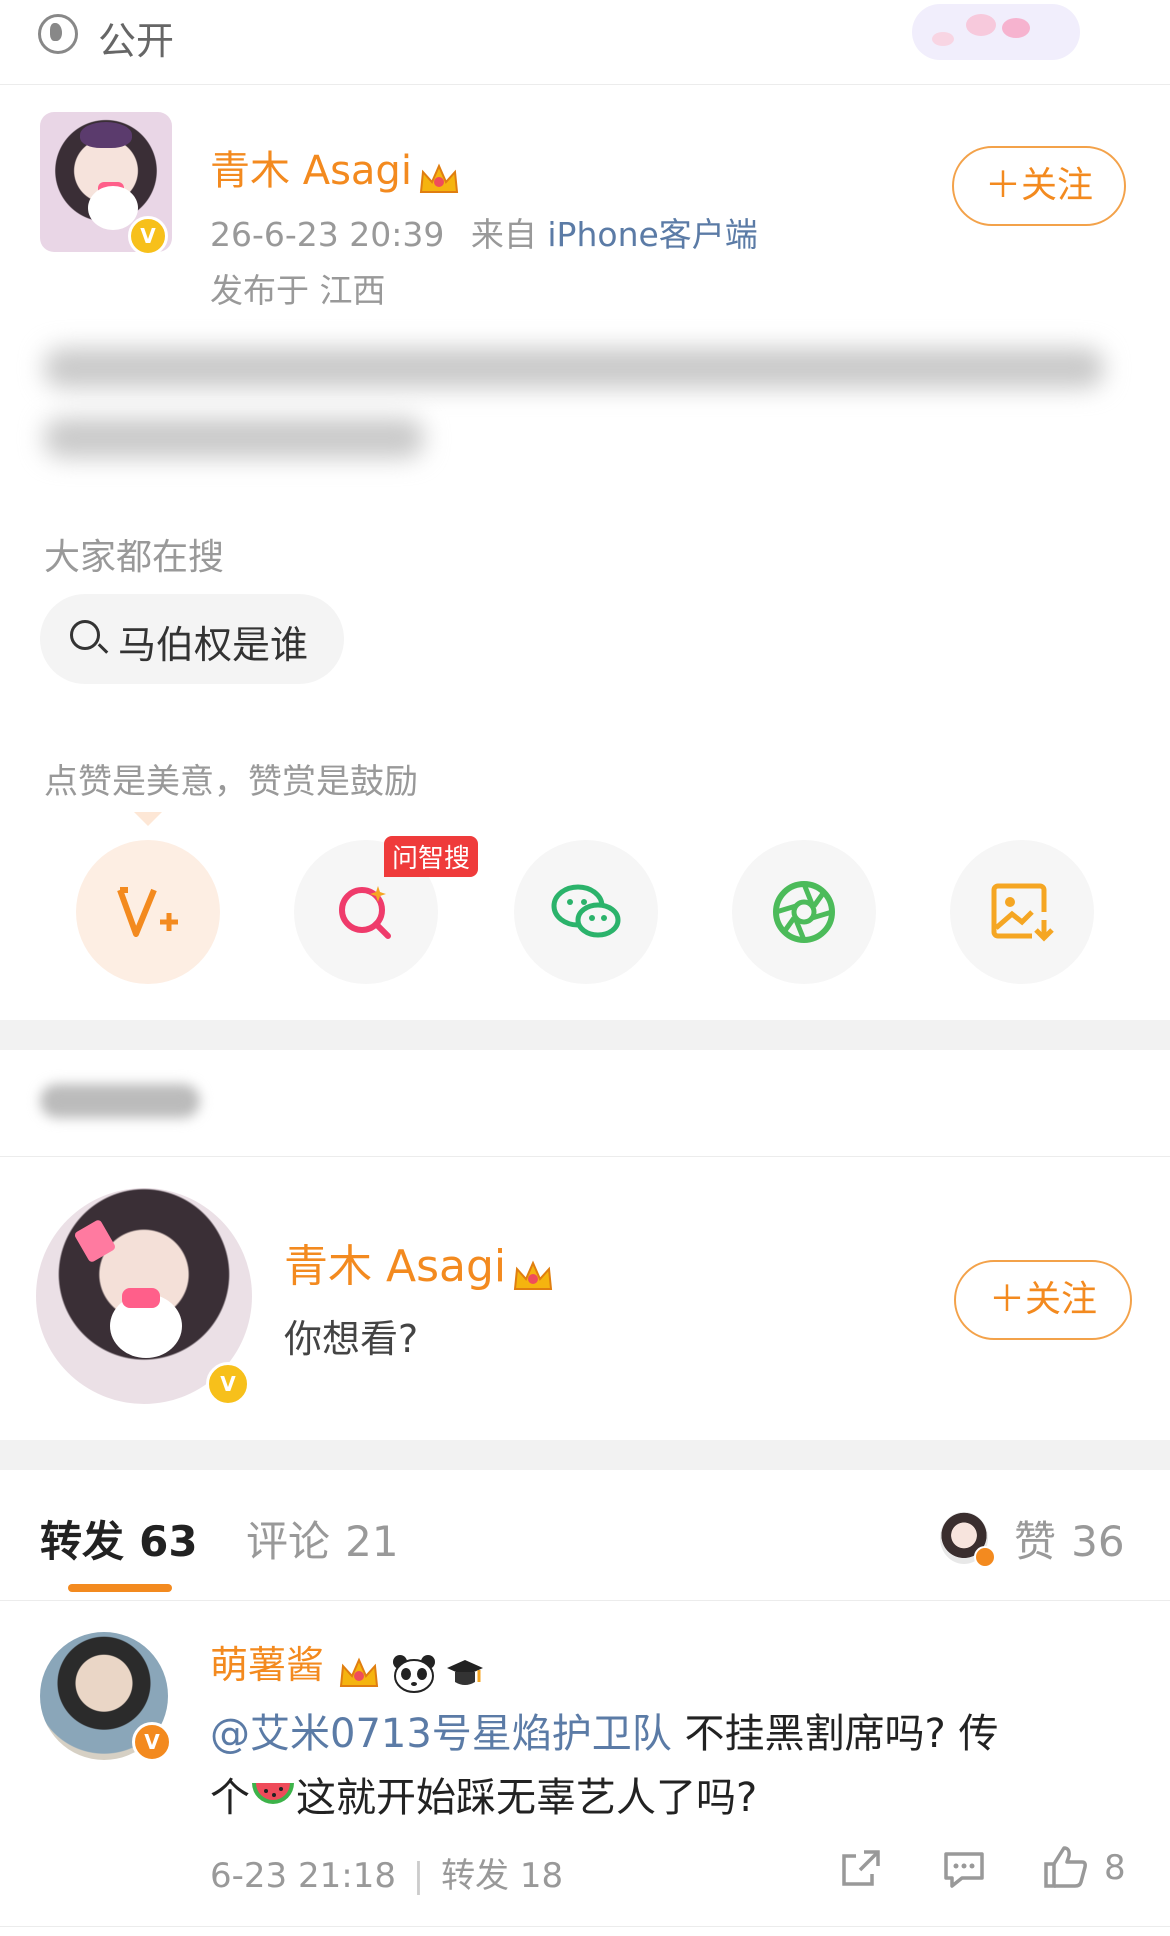  Describe the element at coordinates (502, 1876) in the screenshot. I see `comment-repost-count: 转发 18` at that location.